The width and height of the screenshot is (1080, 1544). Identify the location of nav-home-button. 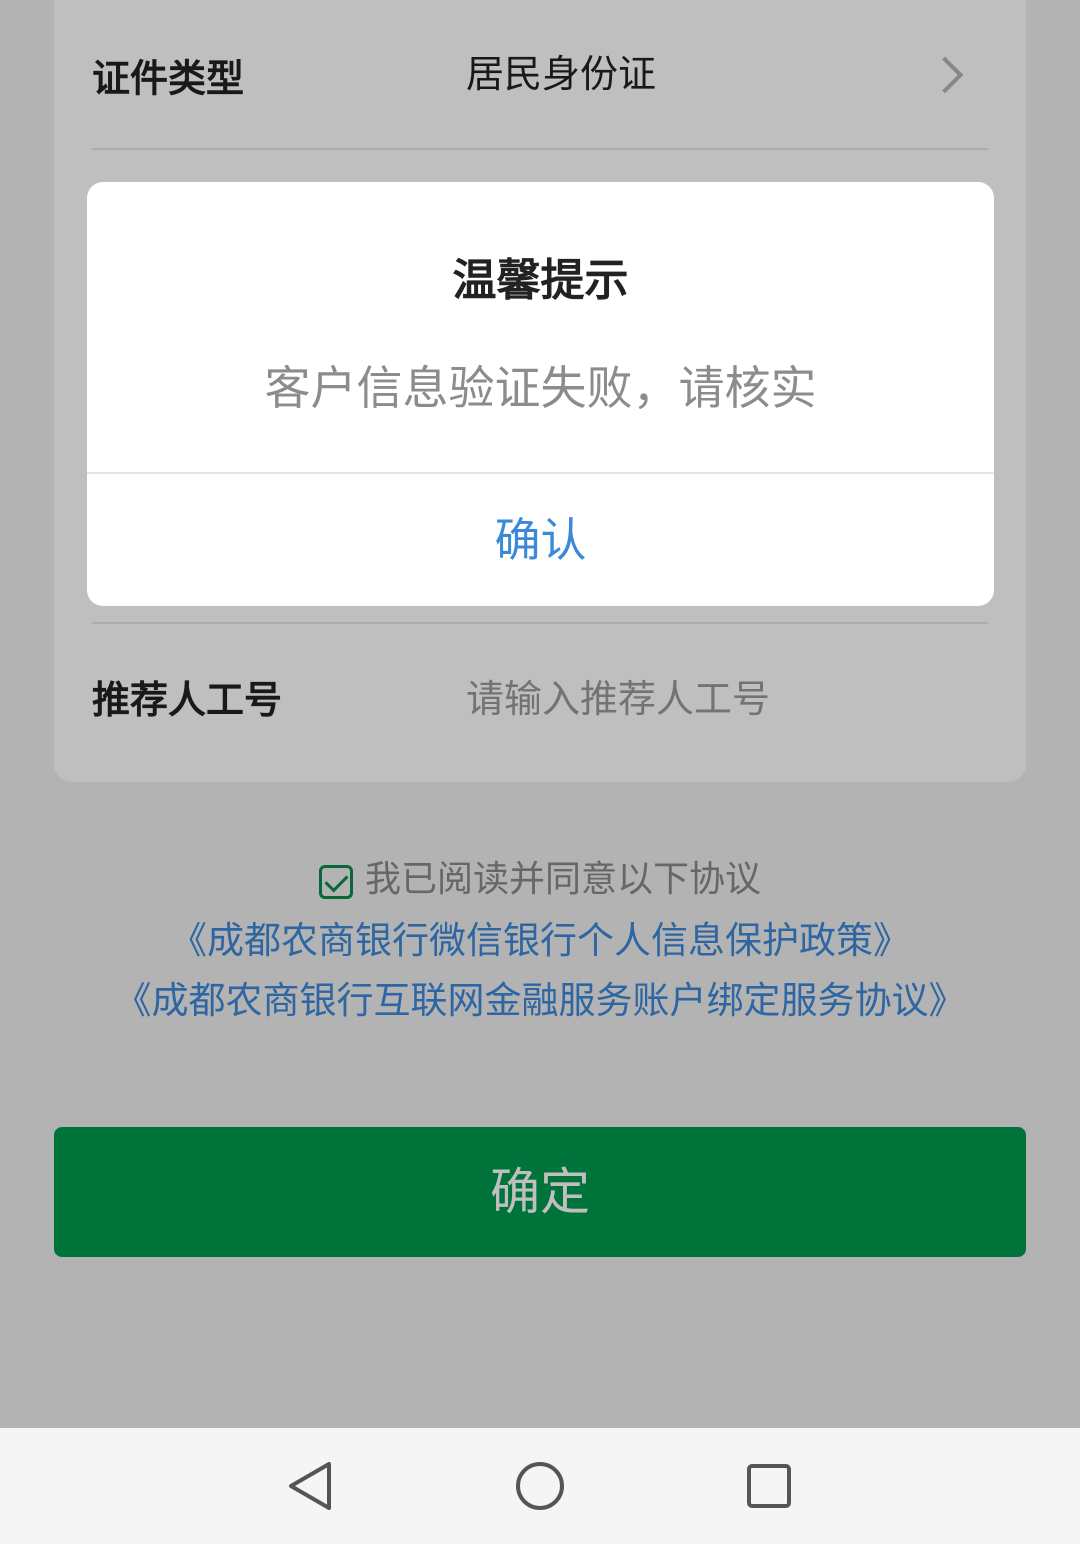
(540, 1486).